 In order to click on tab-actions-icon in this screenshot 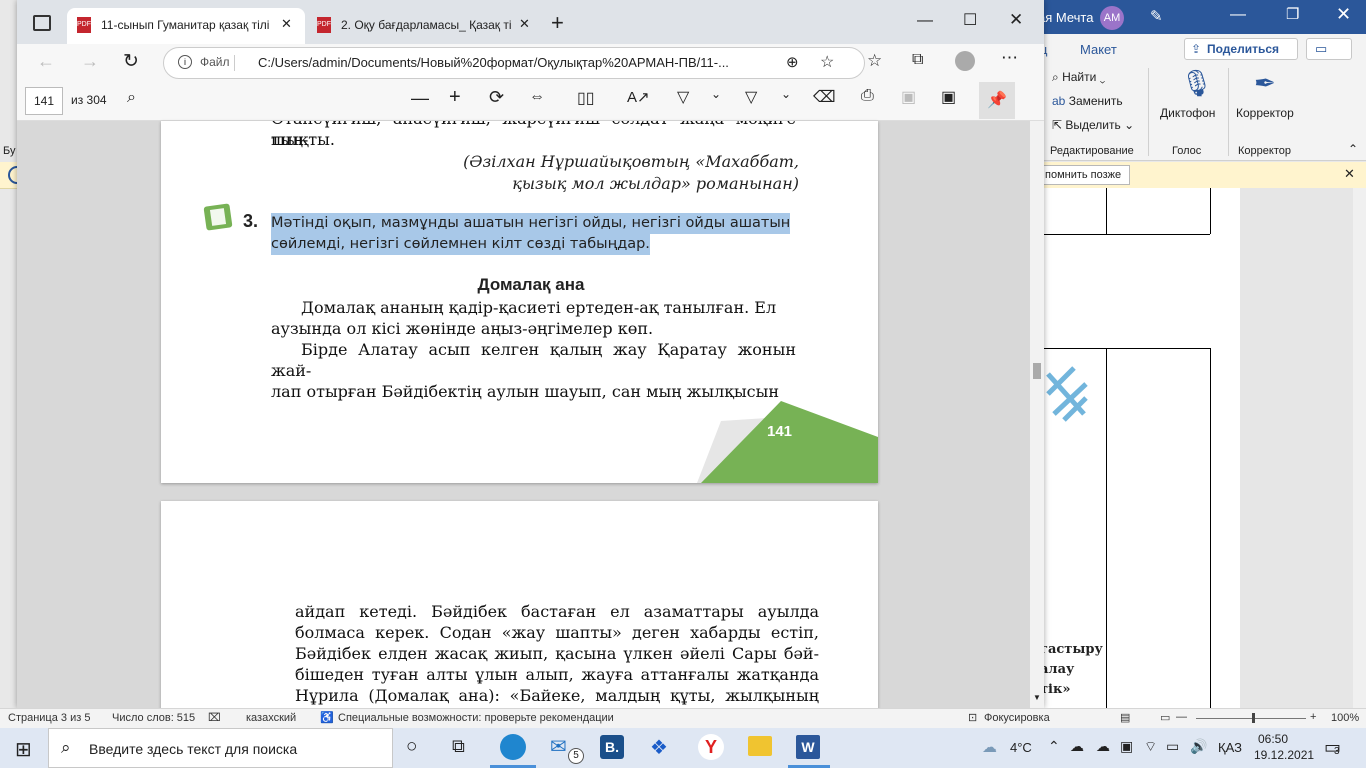, I will do `click(42, 23)`.